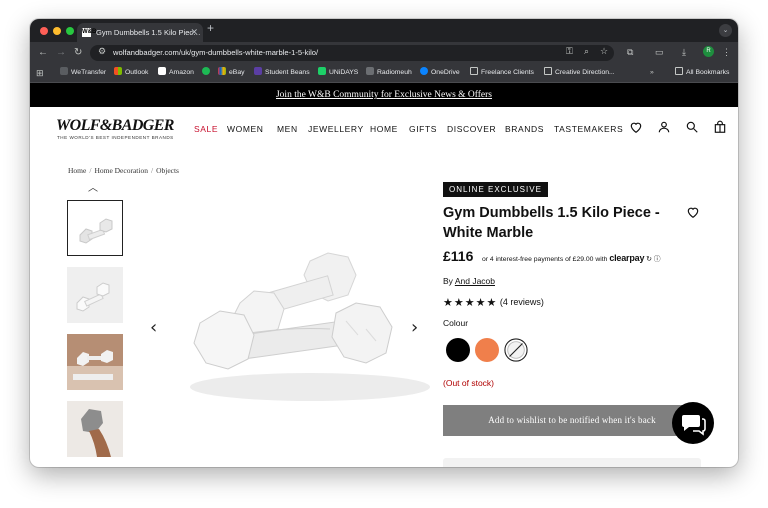 Image resolution: width=768 pixels, height=508 pixels. What do you see at coordinates (64, 71) in the screenshot?
I see `wetransfer-icon` at bounding box center [64, 71].